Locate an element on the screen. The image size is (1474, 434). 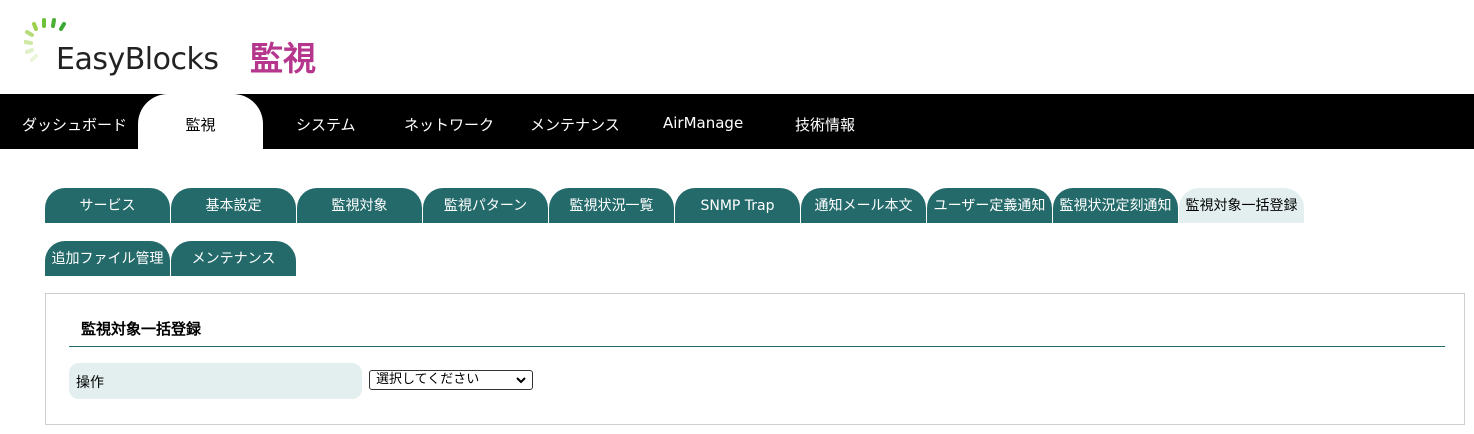
field-label-cell: 操作 is located at coordinates (215, 381).